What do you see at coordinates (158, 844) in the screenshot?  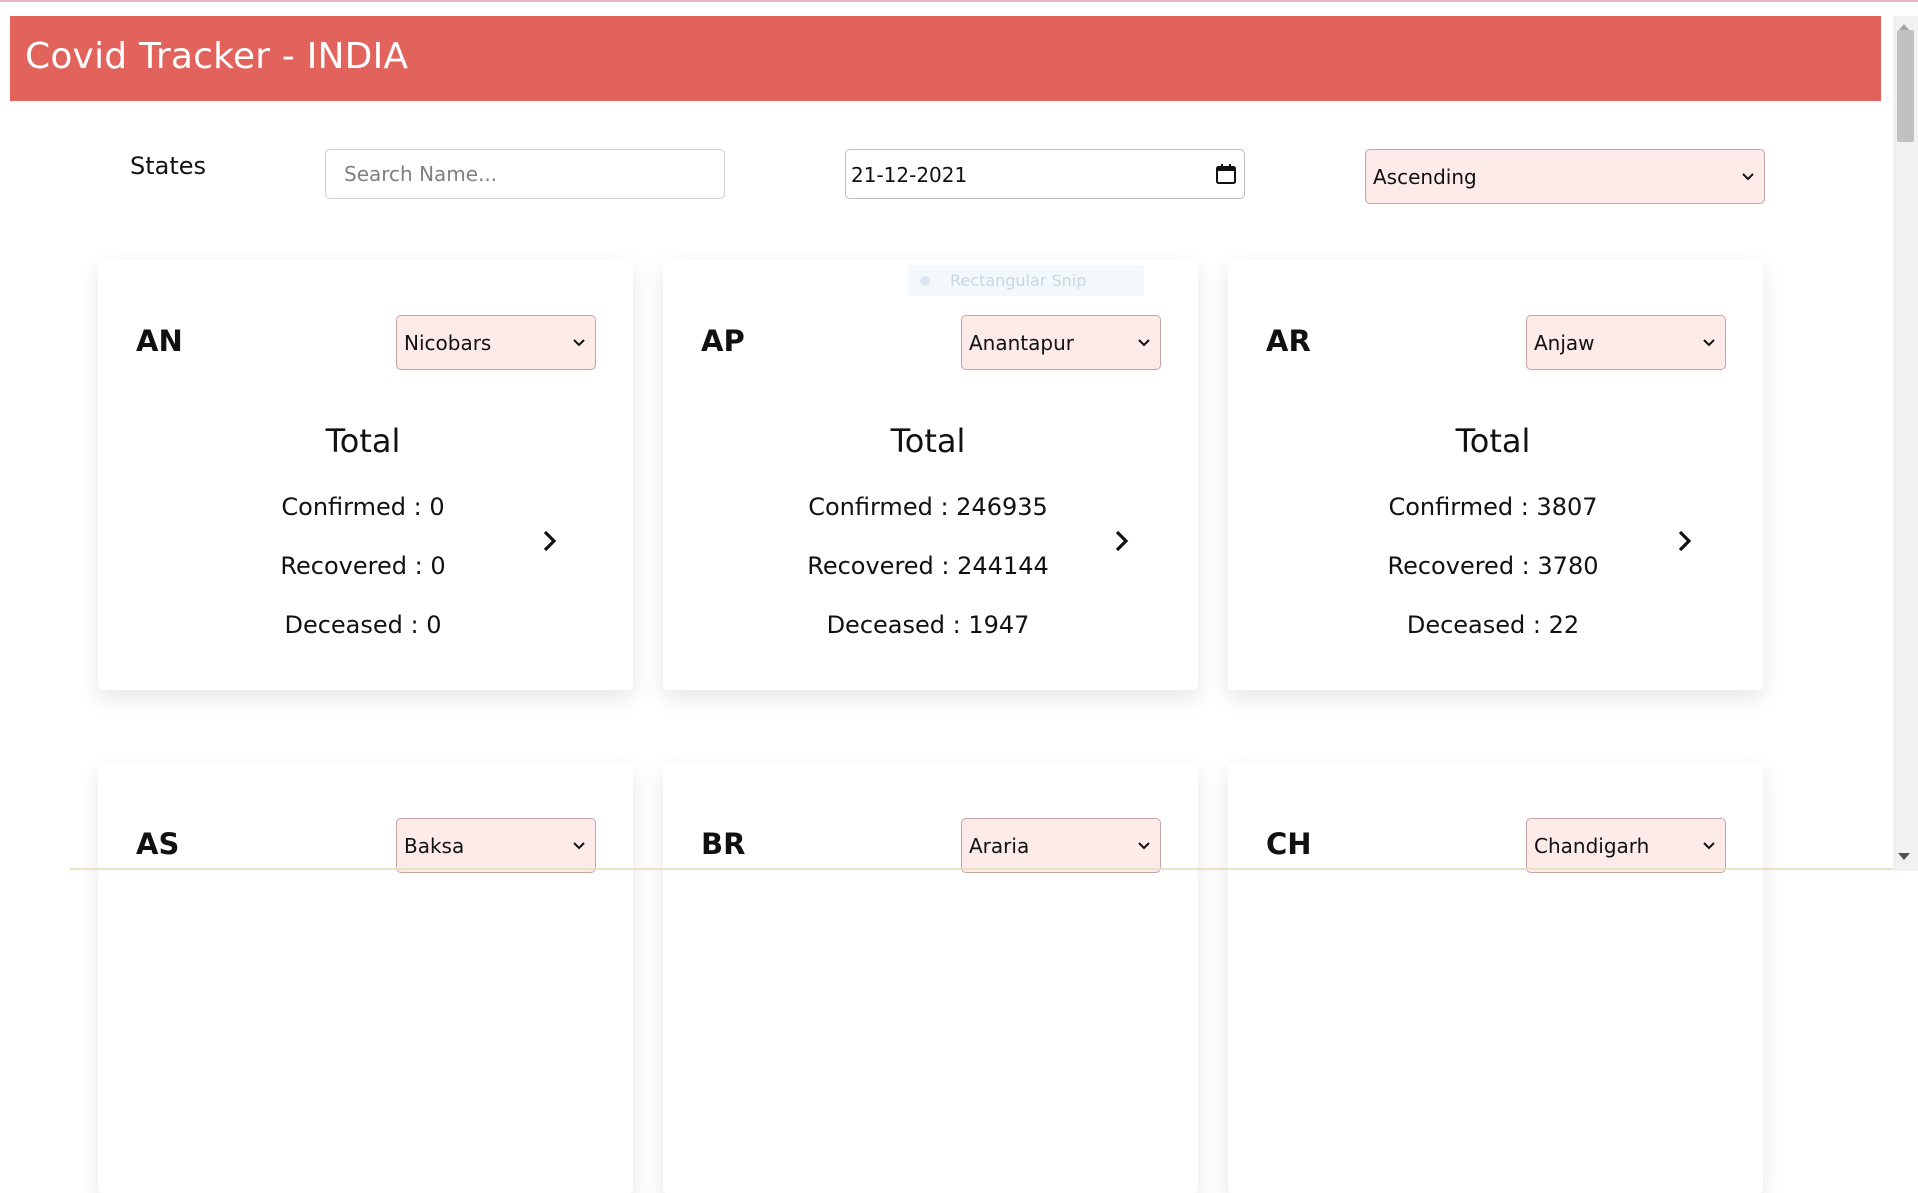 I see `state-code: AS` at bounding box center [158, 844].